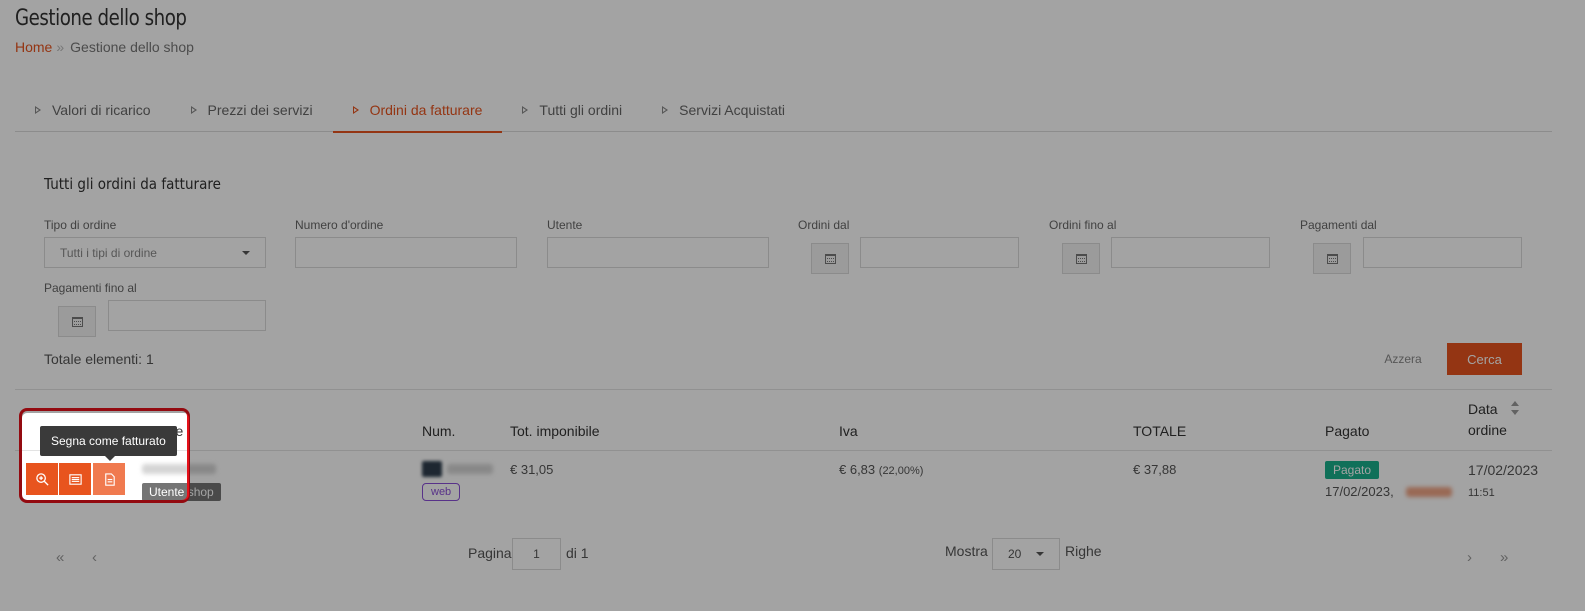 This screenshot has height=611, width=1585. Describe the element at coordinates (565, 225) in the screenshot. I see `user-label: Utente` at that location.